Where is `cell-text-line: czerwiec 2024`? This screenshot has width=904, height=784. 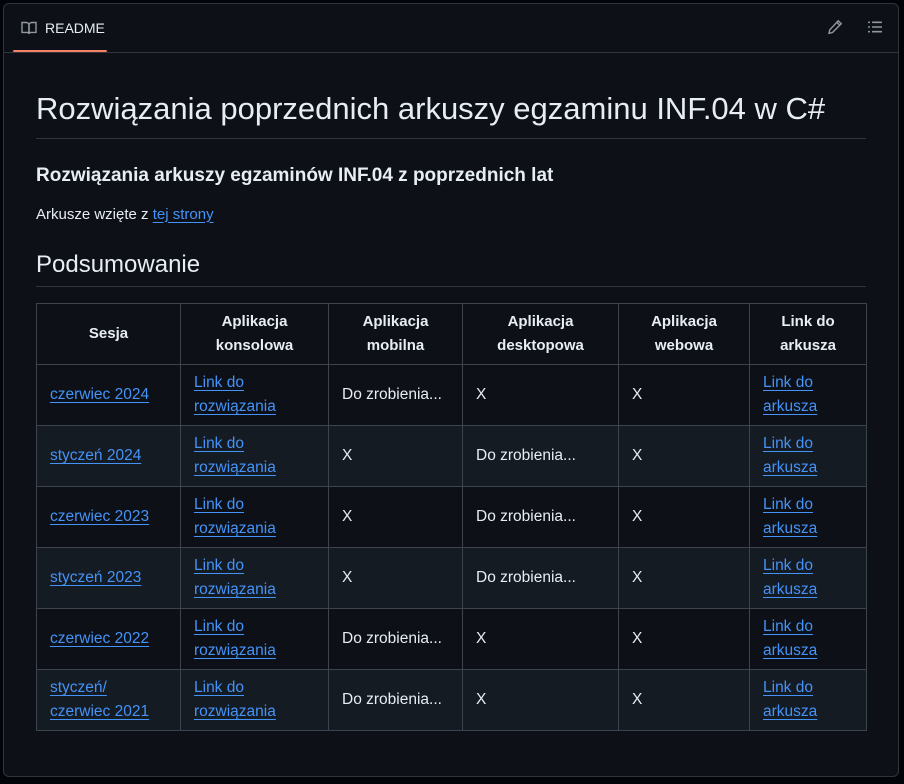
cell-text-line: czerwiec 2024 is located at coordinates (100, 394).